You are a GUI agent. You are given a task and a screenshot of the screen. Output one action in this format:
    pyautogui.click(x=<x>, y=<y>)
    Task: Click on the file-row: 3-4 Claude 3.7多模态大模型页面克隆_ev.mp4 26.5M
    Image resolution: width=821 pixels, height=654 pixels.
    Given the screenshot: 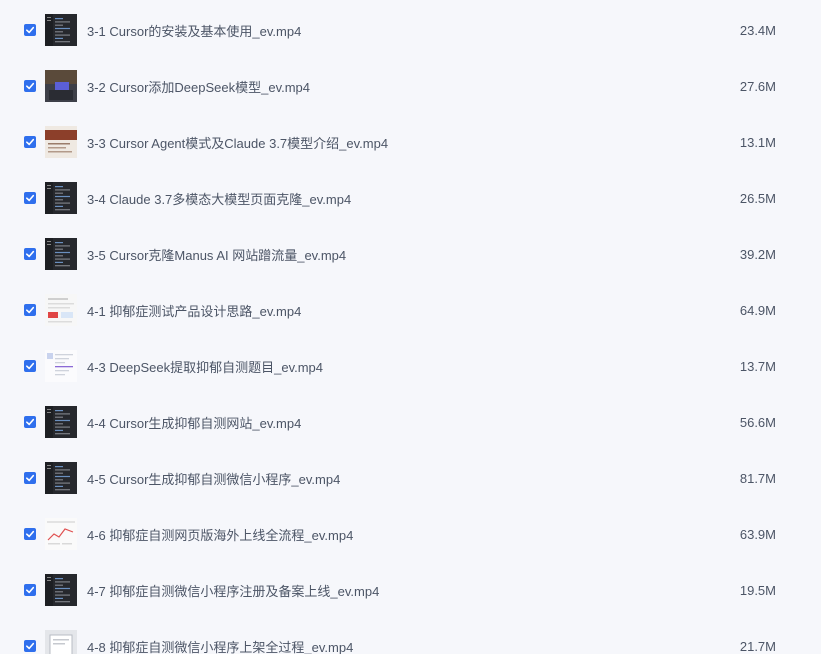 What is the action you would take?
    pyautogui.click(x=410, y=198)
    